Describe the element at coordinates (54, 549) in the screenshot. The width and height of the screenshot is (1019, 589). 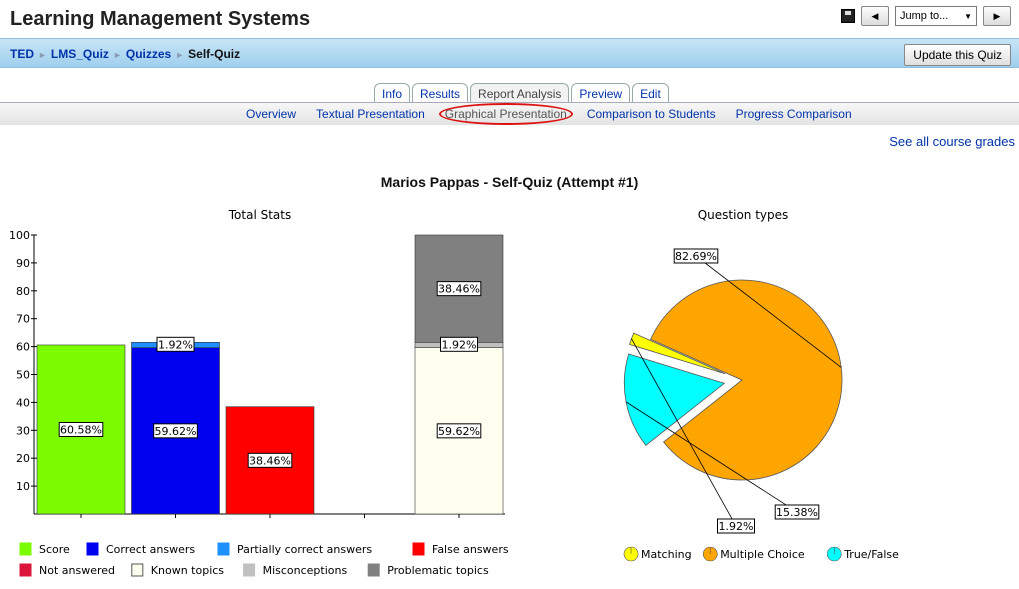
I see `legend-label: Score` at that location.